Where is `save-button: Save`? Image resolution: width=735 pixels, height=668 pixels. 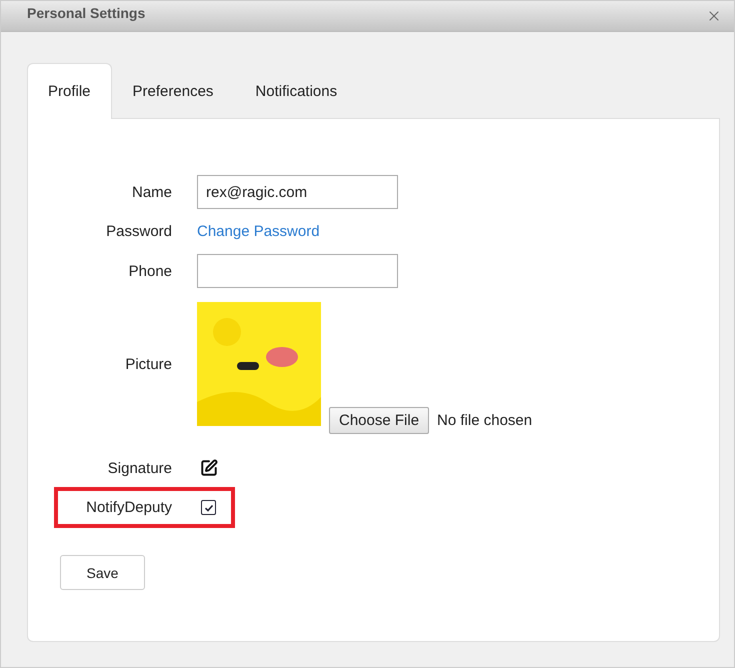 save-button: Save is located at coordinates (102, 572).